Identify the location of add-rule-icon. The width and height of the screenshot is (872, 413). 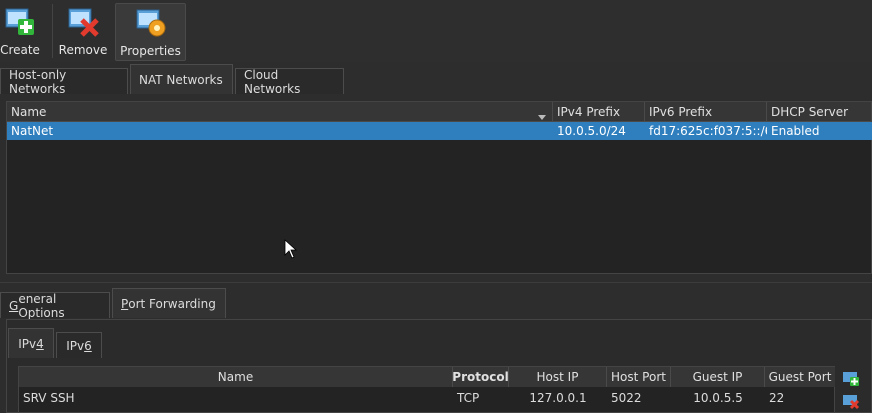
(851, 379).